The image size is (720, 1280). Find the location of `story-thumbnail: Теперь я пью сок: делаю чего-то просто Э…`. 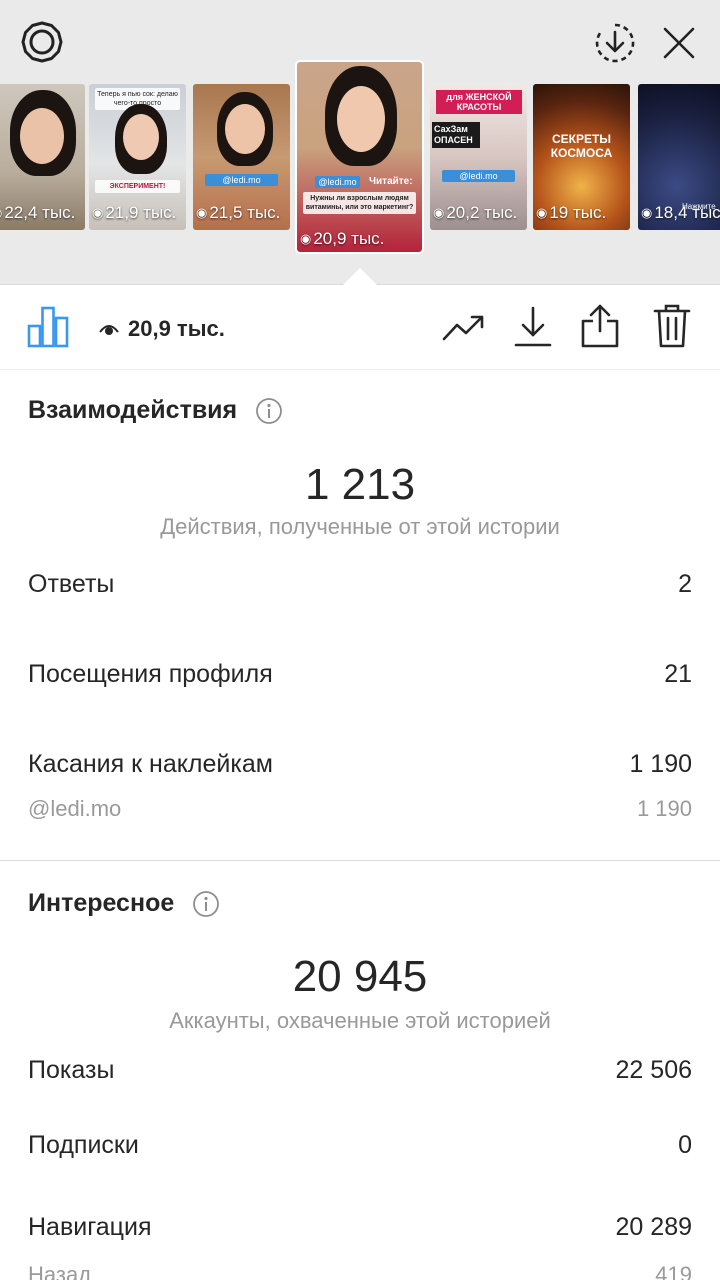

story-thumbnail: Теперь я пью сок: делаю чего-то просто Э… is located at coordinates (137, 157).